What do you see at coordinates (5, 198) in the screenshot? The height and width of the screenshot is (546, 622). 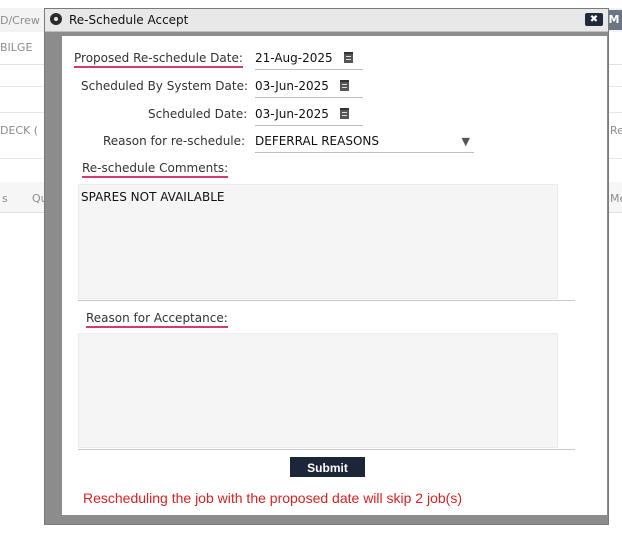 I see `bg-tab-s: s` at bounding box center [5, 198].